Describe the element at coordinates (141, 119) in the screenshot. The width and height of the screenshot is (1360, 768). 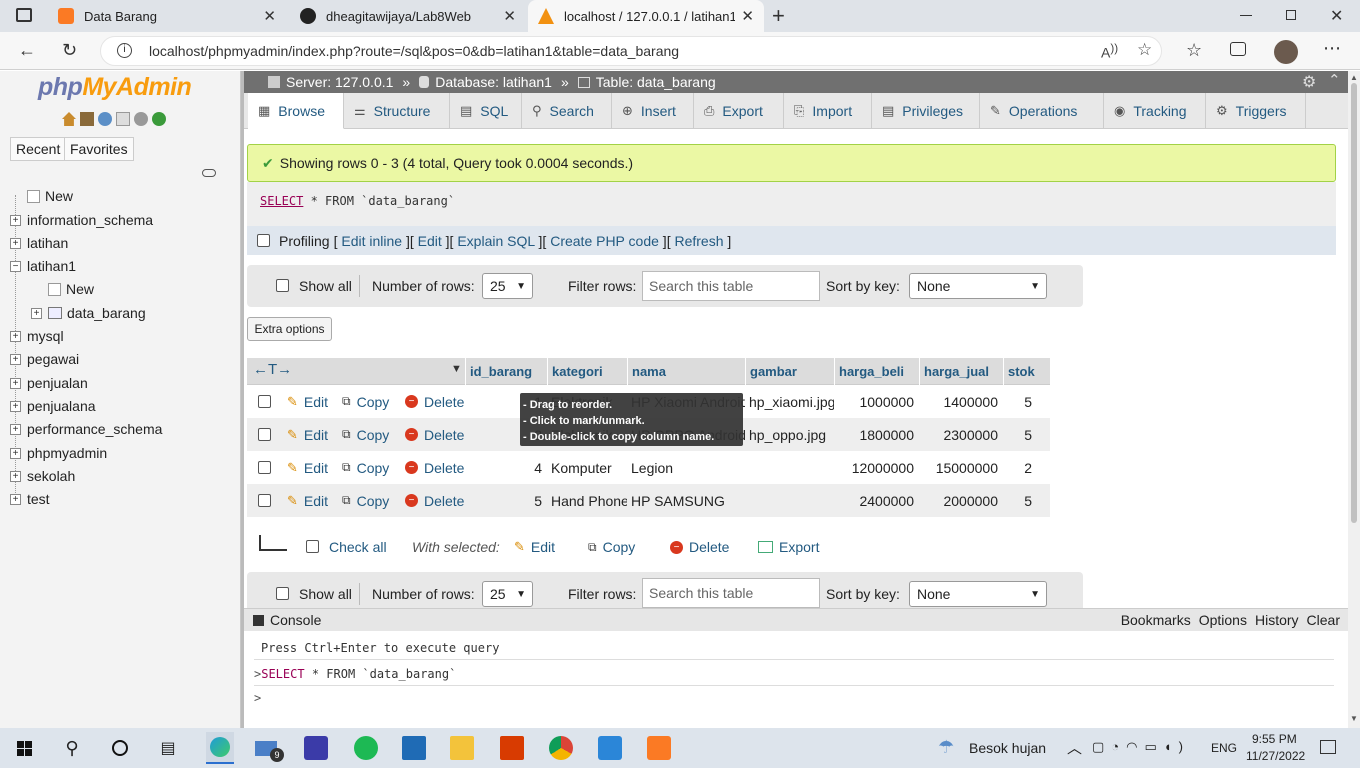
I see `settings-icon` at that location.